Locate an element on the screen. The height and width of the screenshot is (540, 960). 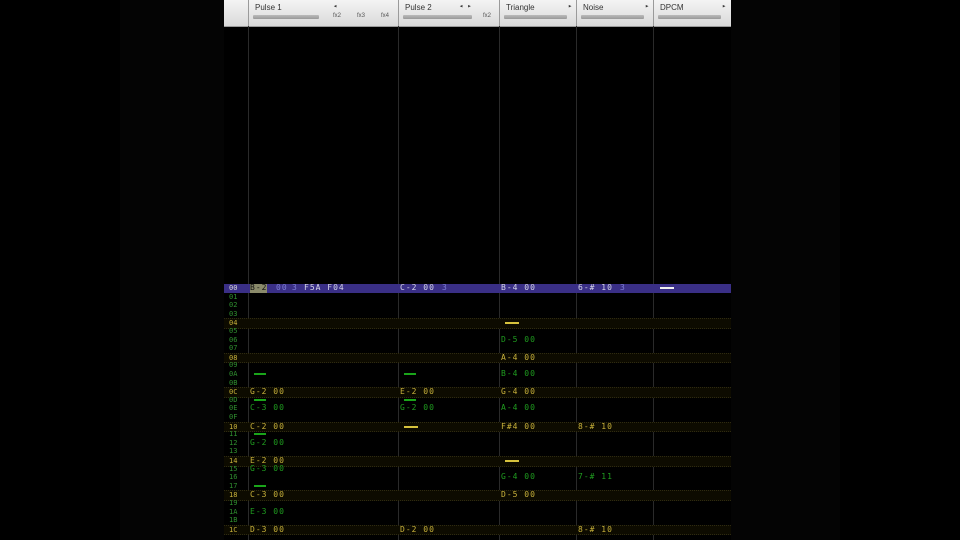
pulse2-note: G-2 00 is located at coordinates (417, 408).